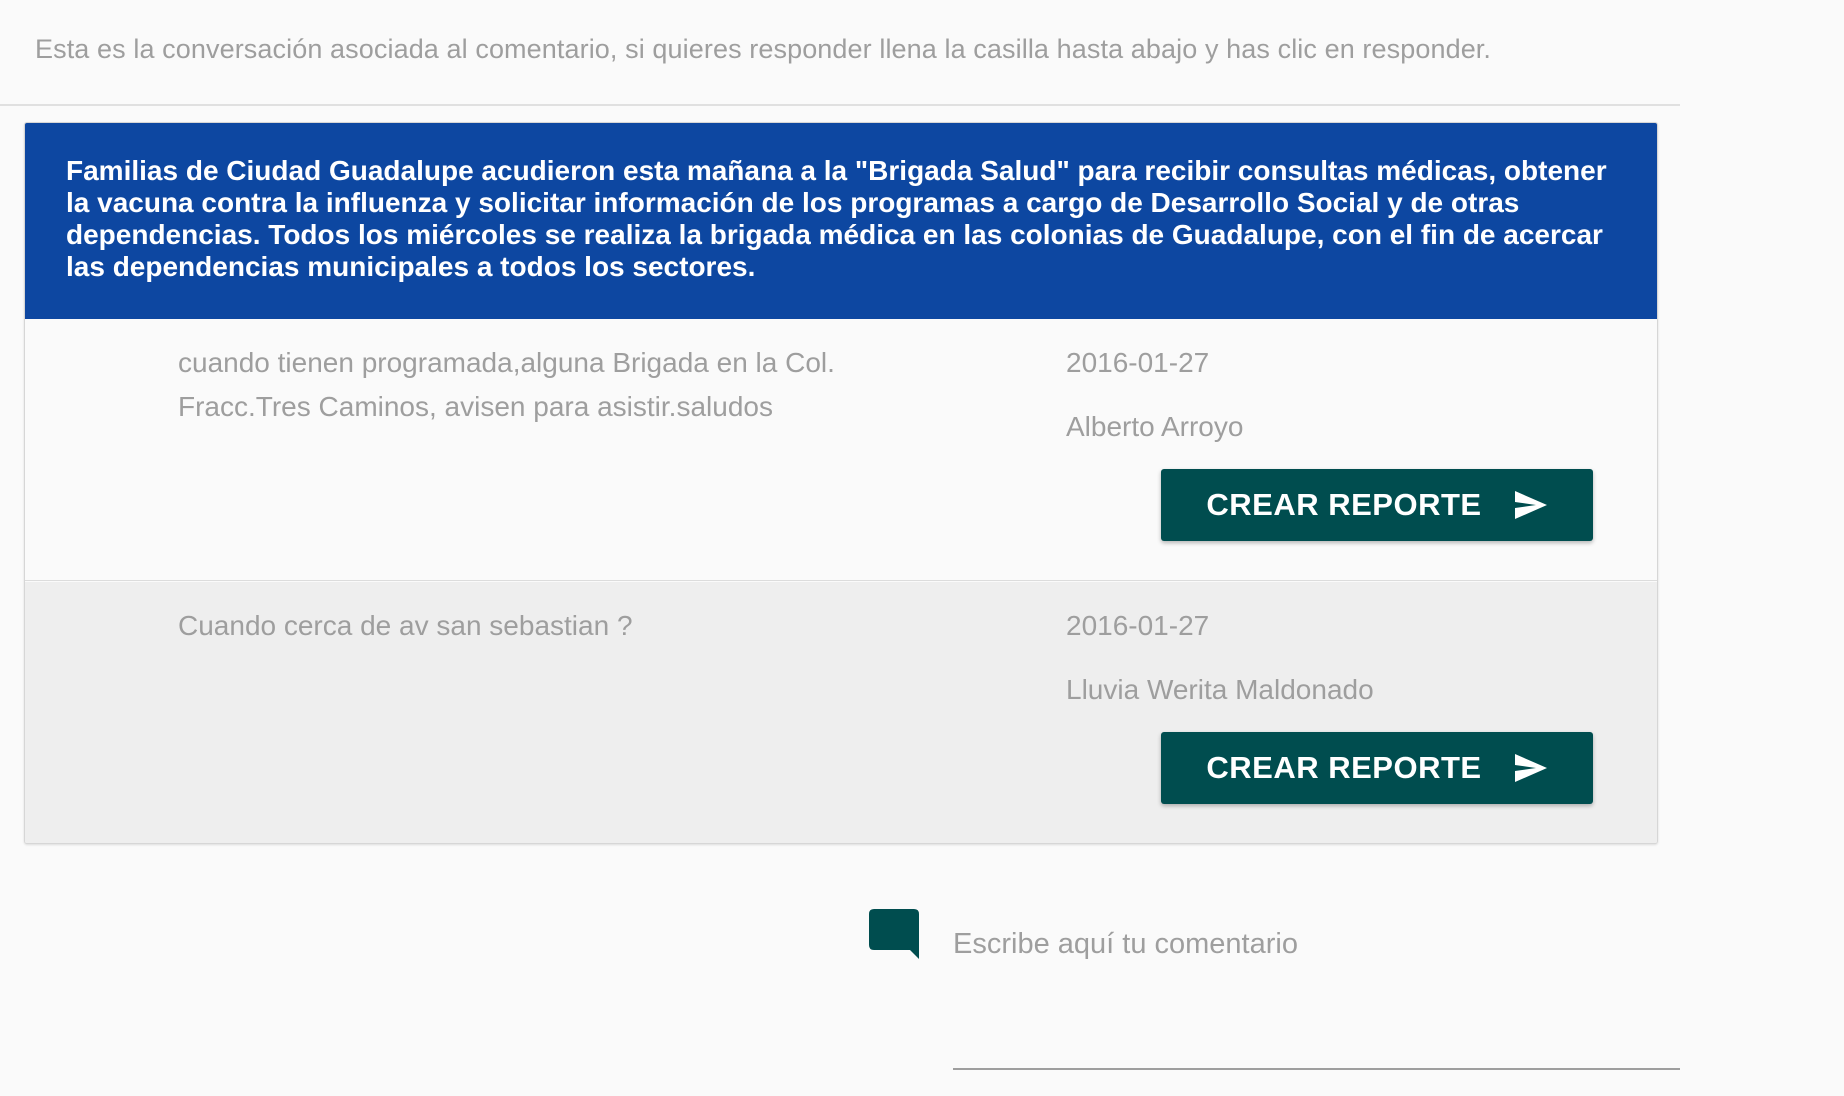 The image size is (1844, 1096). I want to click on comment-input, so click(1316, 993).